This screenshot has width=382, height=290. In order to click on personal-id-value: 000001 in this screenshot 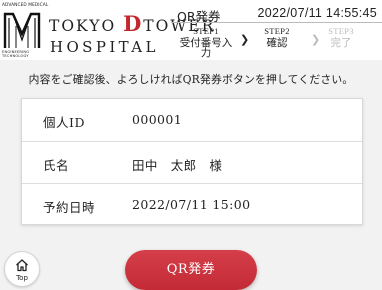, I will do `click(157, 119)`.